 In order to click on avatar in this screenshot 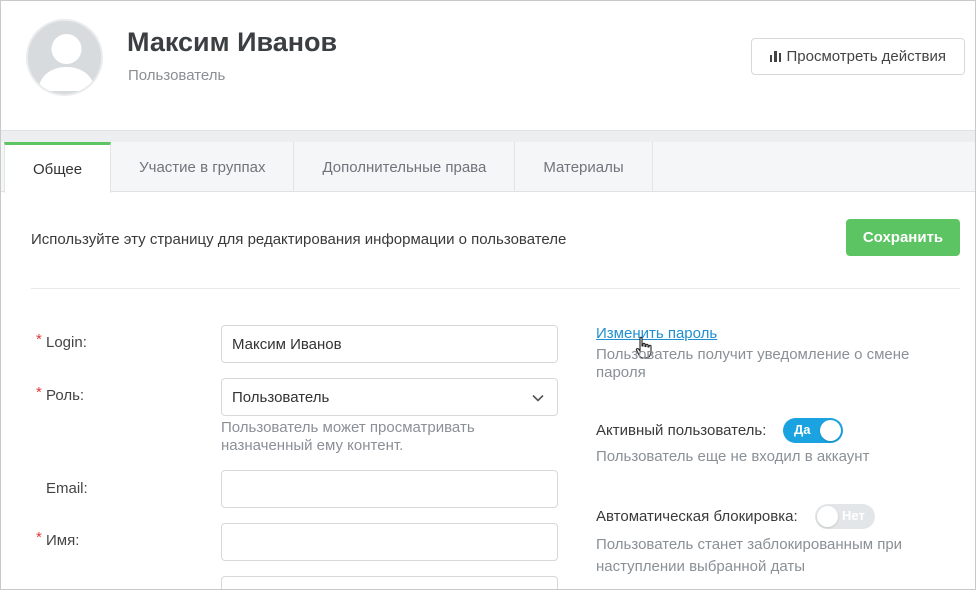, I will do `click(64, 57)`.